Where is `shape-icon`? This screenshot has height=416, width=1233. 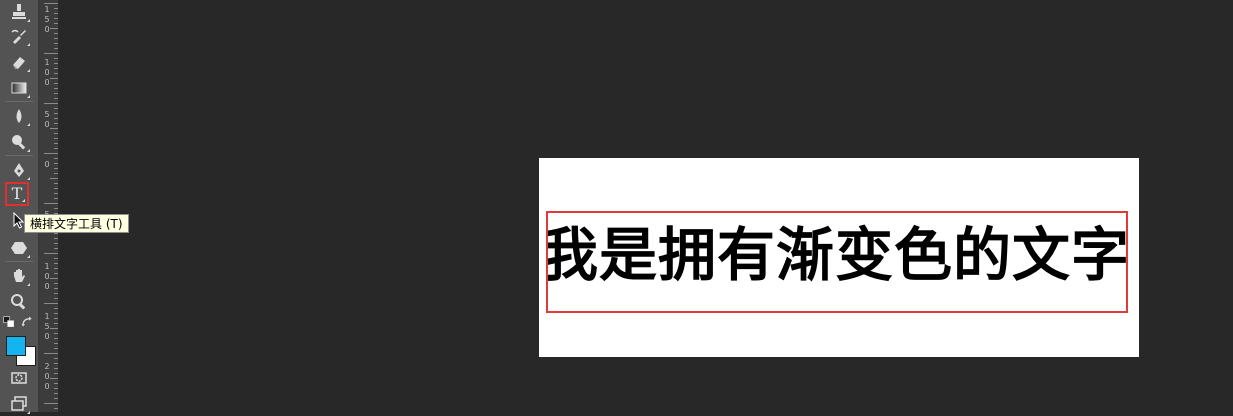
shape-icon is located at coordinates (19, 248).